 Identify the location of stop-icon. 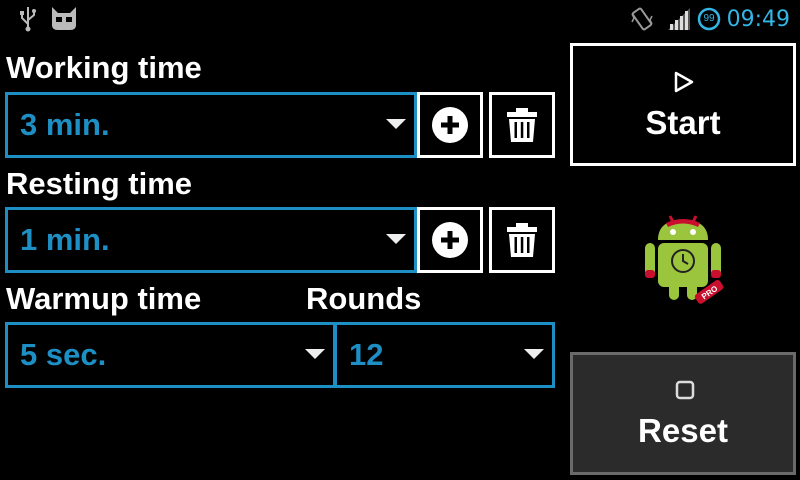
(685, 390).